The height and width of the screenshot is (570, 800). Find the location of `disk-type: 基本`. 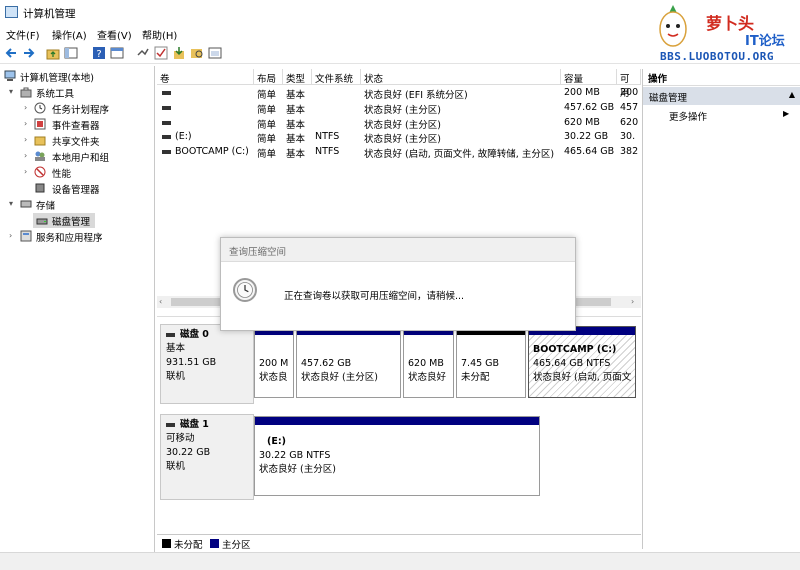

disk-type: 基本 is located at coordinates (176, 348).